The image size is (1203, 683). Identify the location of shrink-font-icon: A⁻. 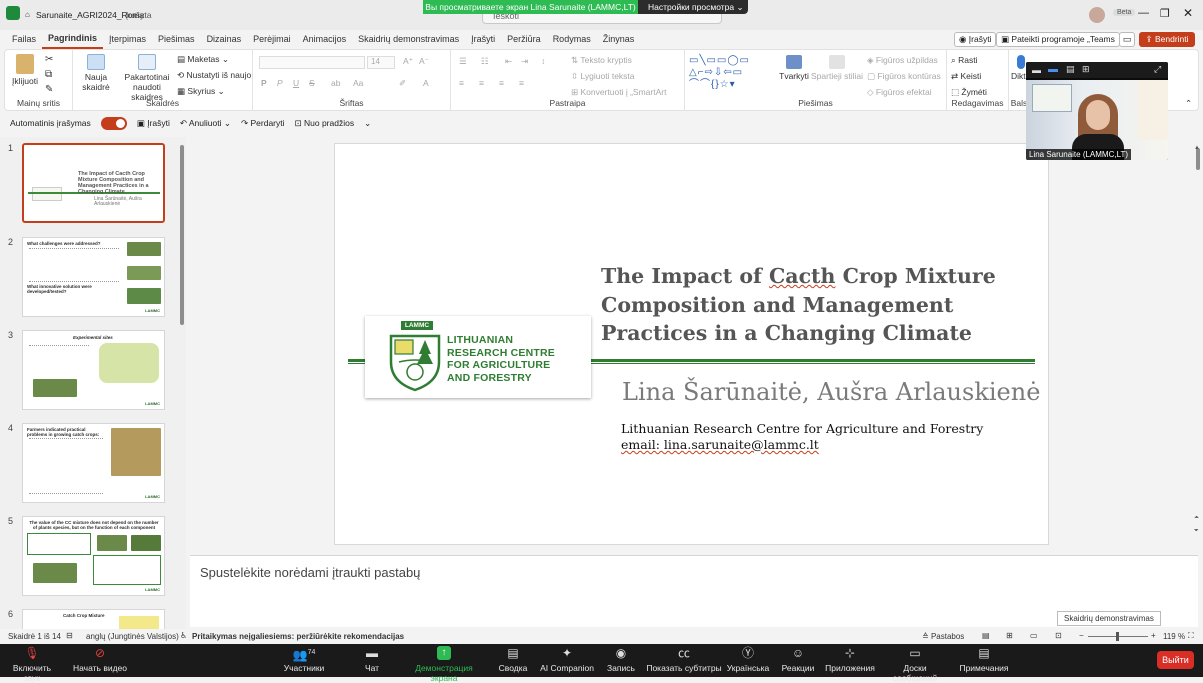
(424, 61).